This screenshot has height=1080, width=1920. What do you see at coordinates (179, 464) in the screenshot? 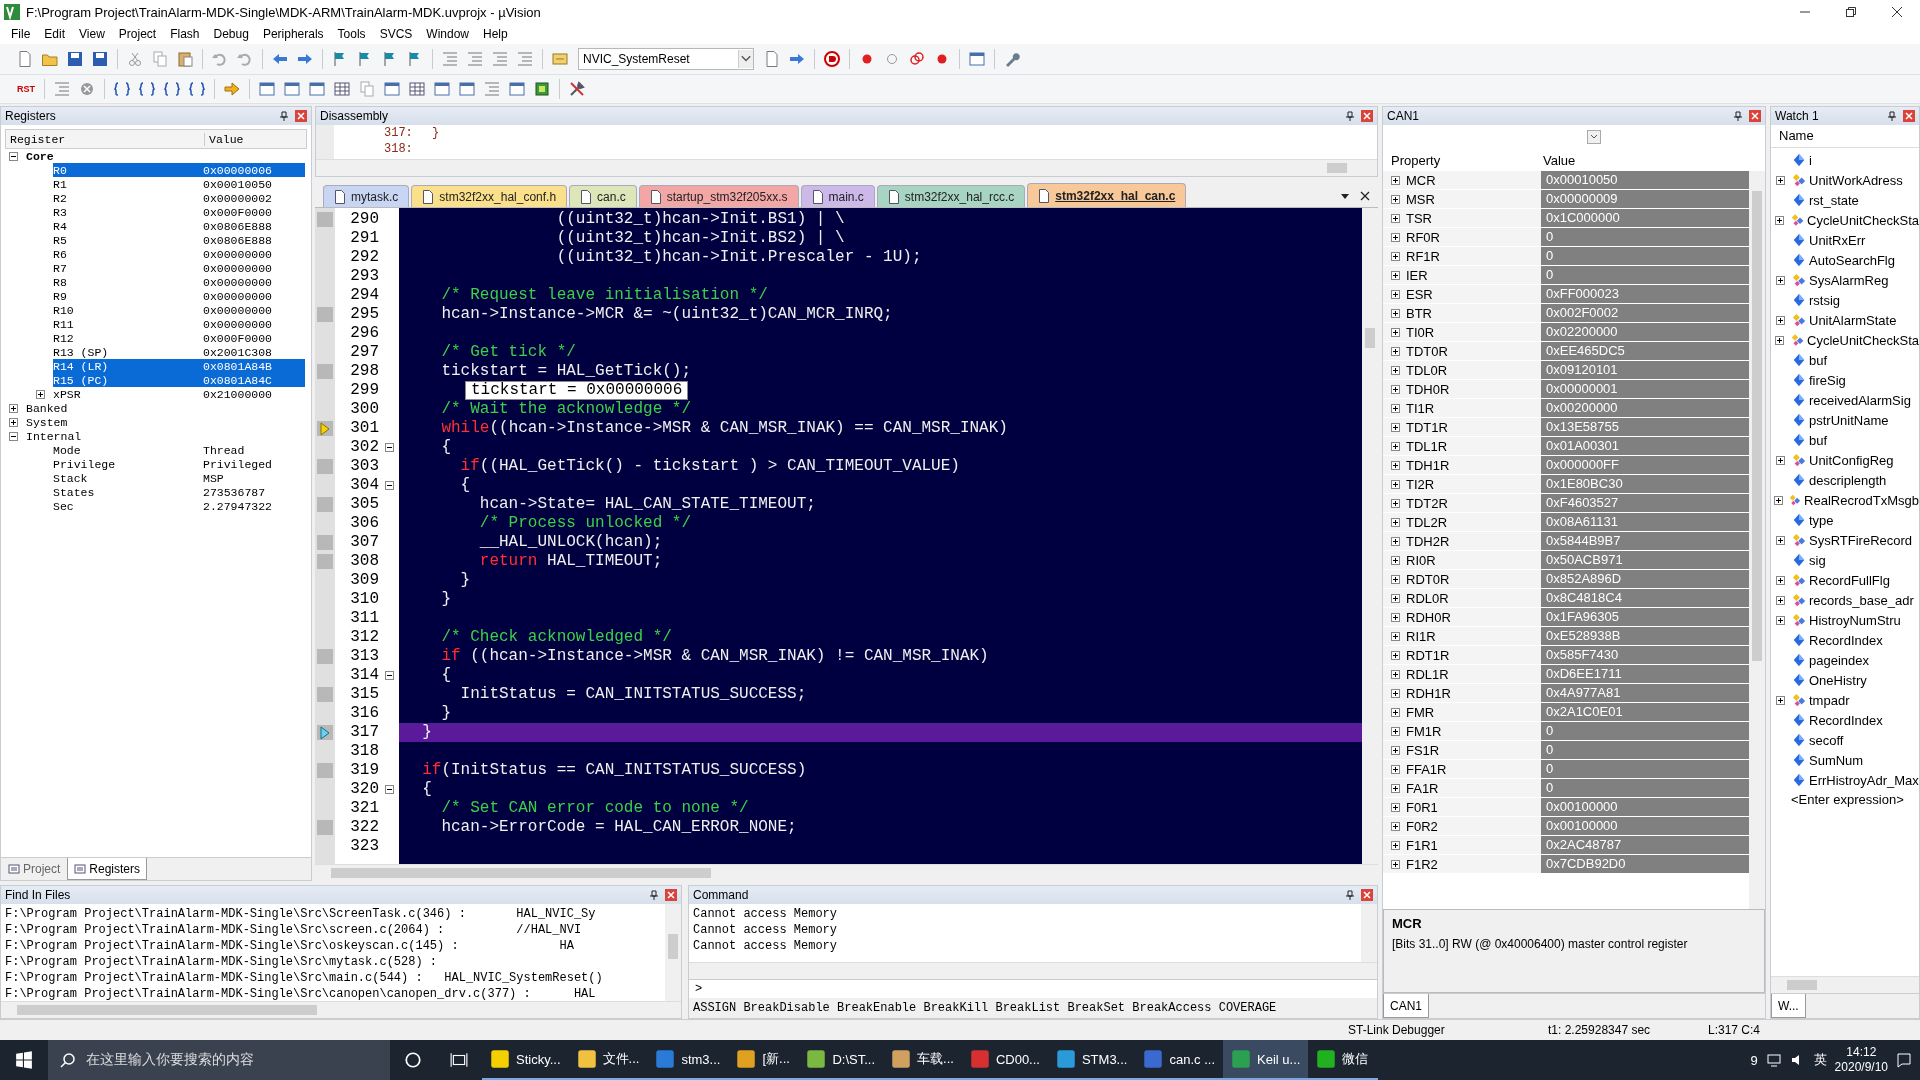
I see `register-row: Privilege Privileged` at bounding box center [179, 464].